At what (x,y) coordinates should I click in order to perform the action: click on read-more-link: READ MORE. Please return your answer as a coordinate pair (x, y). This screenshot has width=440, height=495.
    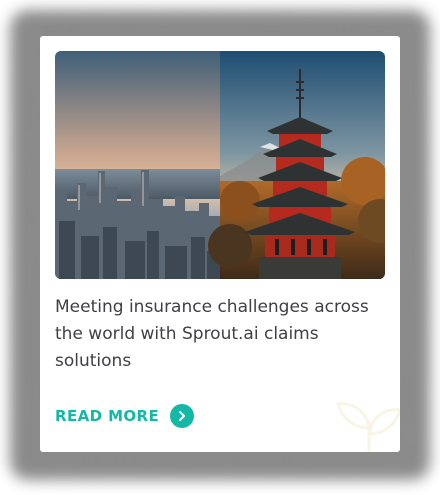
    Looking at the image, I should click on (125, 416).